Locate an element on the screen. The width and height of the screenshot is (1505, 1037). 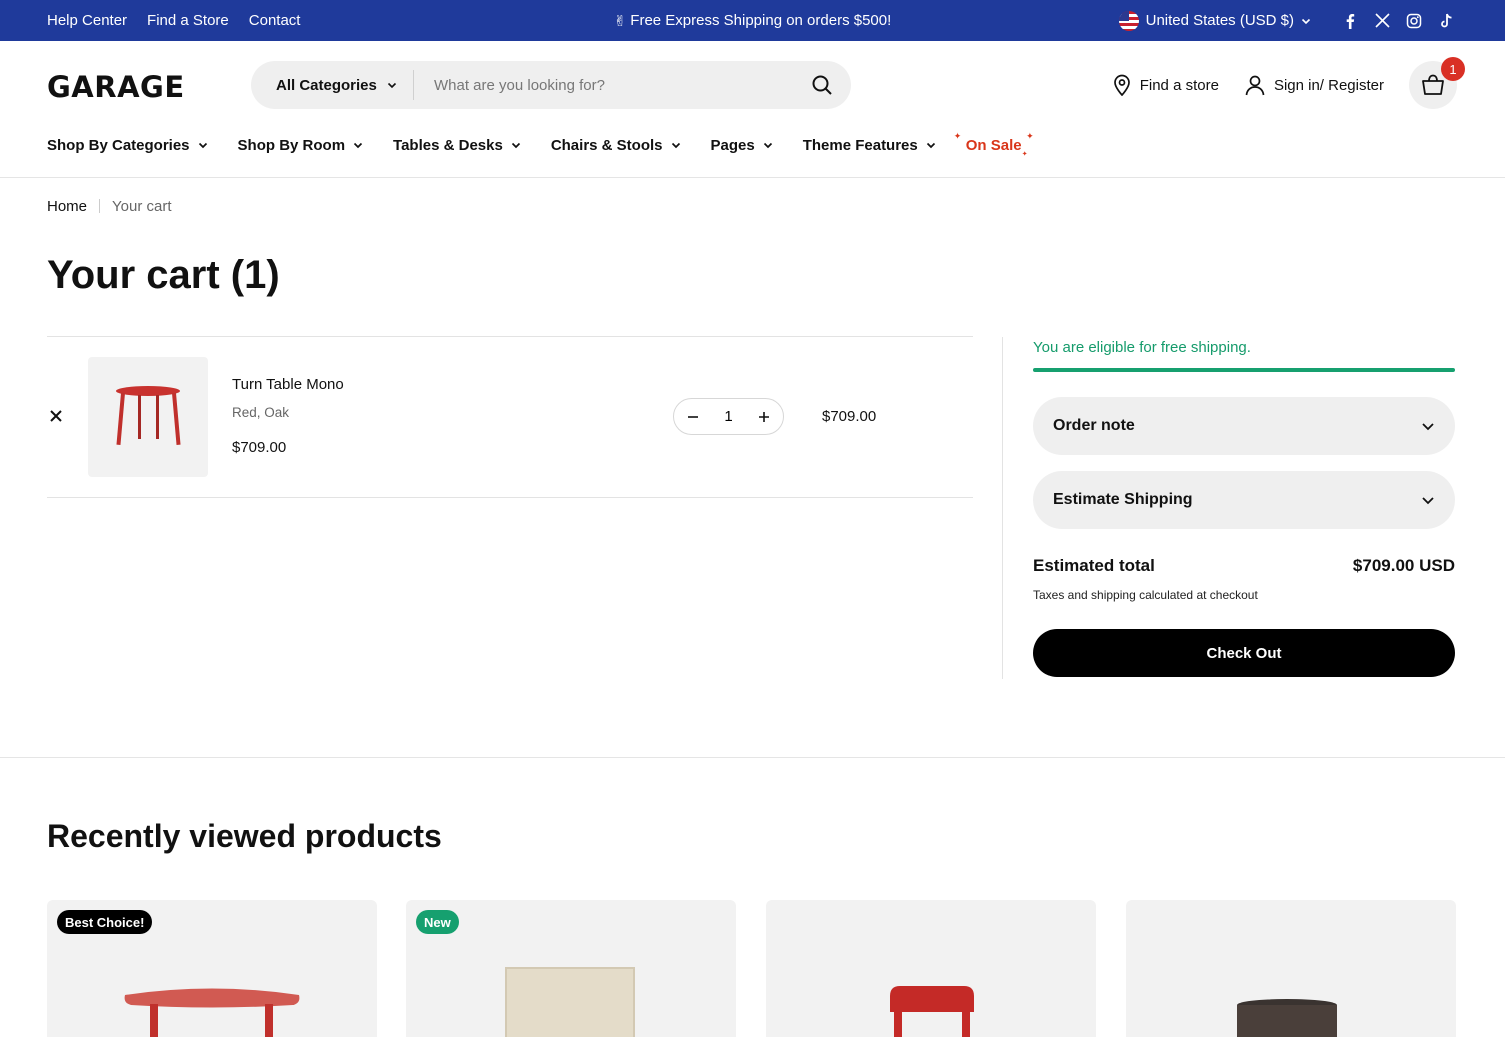
breadcrumb-current: Your cart is located at coordinates (142, 206).